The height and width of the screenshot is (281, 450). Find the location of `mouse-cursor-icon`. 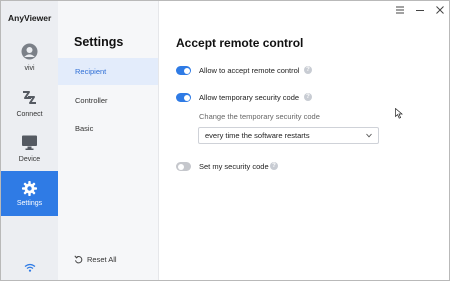

mouse-cursor-icon is located at coordinates (399, 113).